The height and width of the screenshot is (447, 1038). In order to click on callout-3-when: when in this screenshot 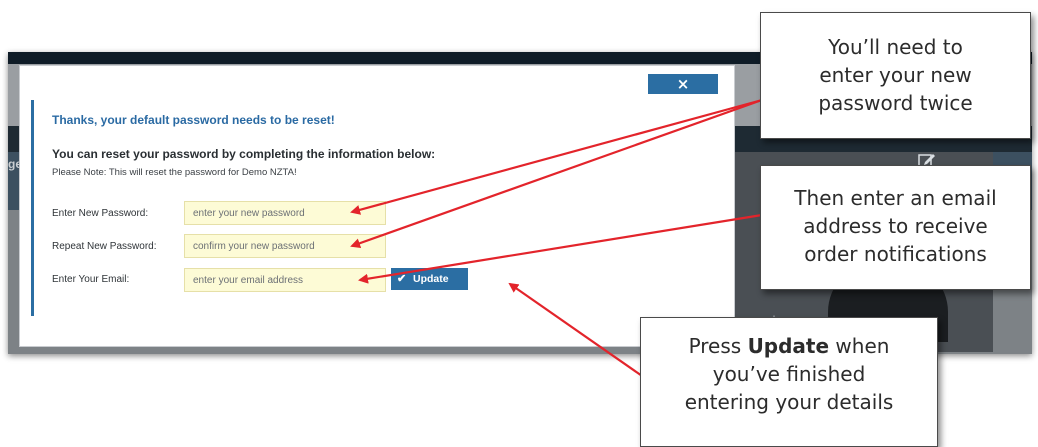, I will do `click(859, 346)`.